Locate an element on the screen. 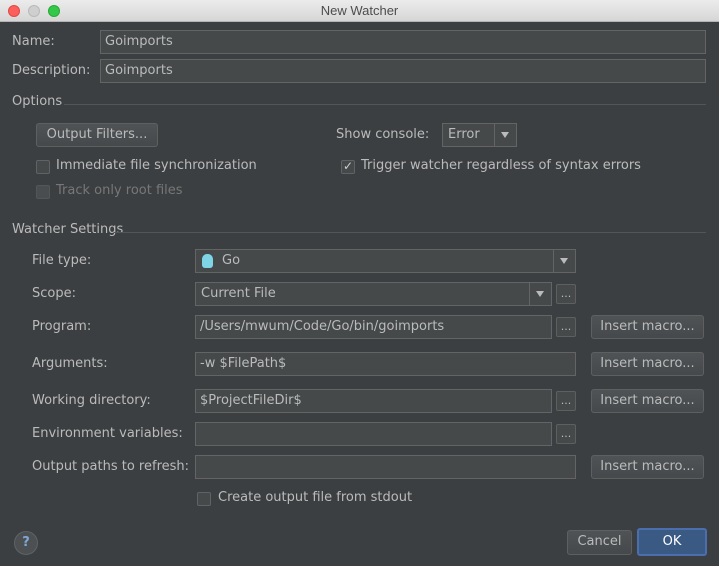  cancel-button: Cancel is located at coordinates (599, 542).